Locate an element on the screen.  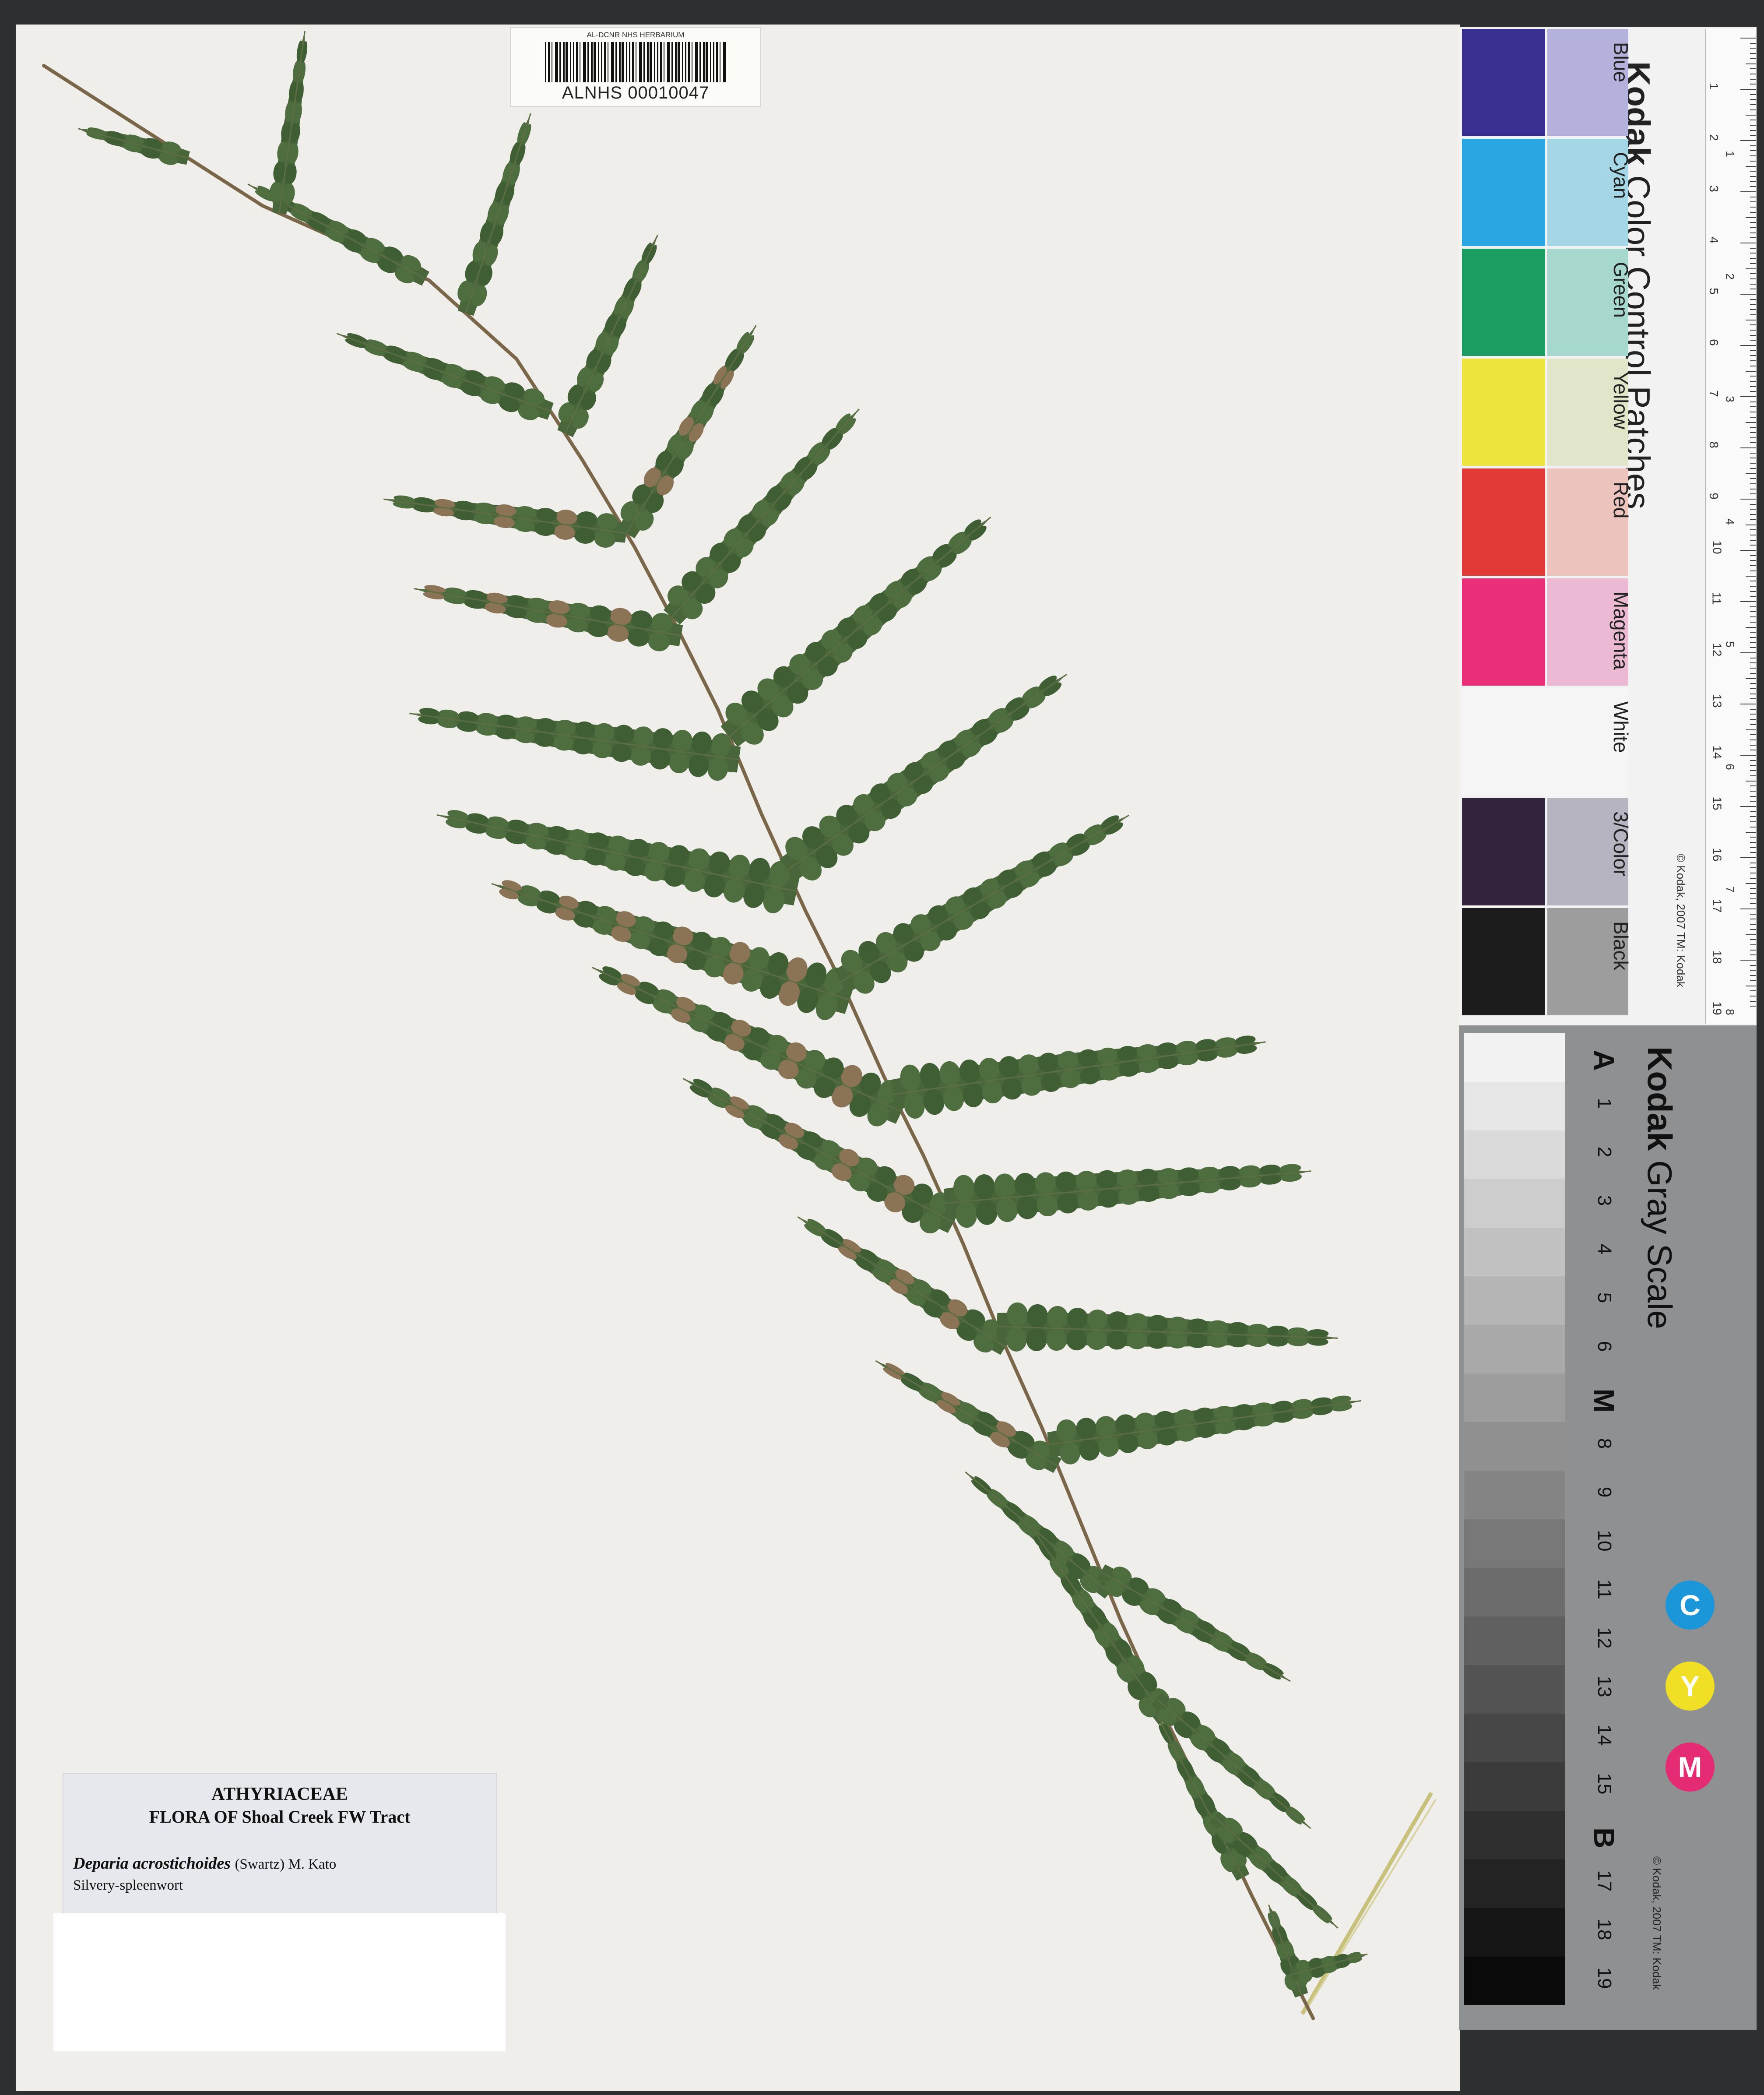
ruler-inch-label: 2 is located at coordinates (1730, 276).